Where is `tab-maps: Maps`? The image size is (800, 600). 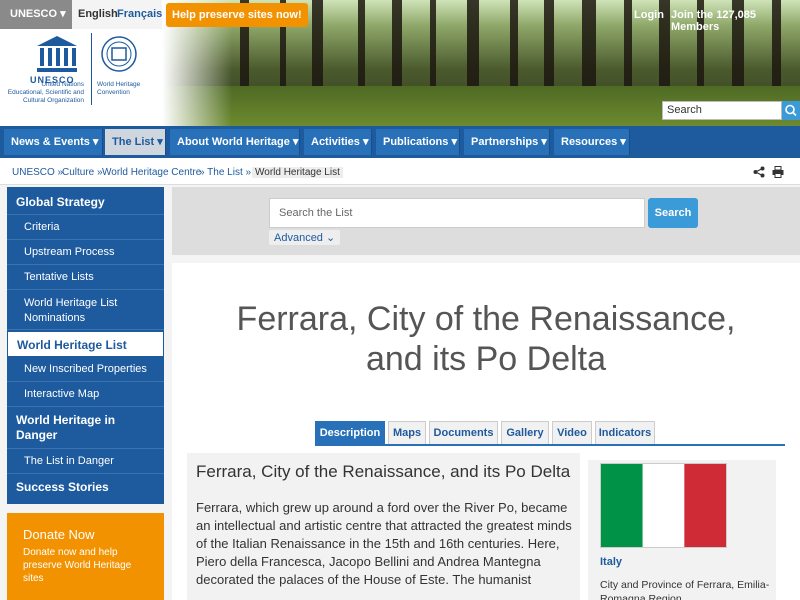 tab-maps: Maps is located at coordinates (407, 433).